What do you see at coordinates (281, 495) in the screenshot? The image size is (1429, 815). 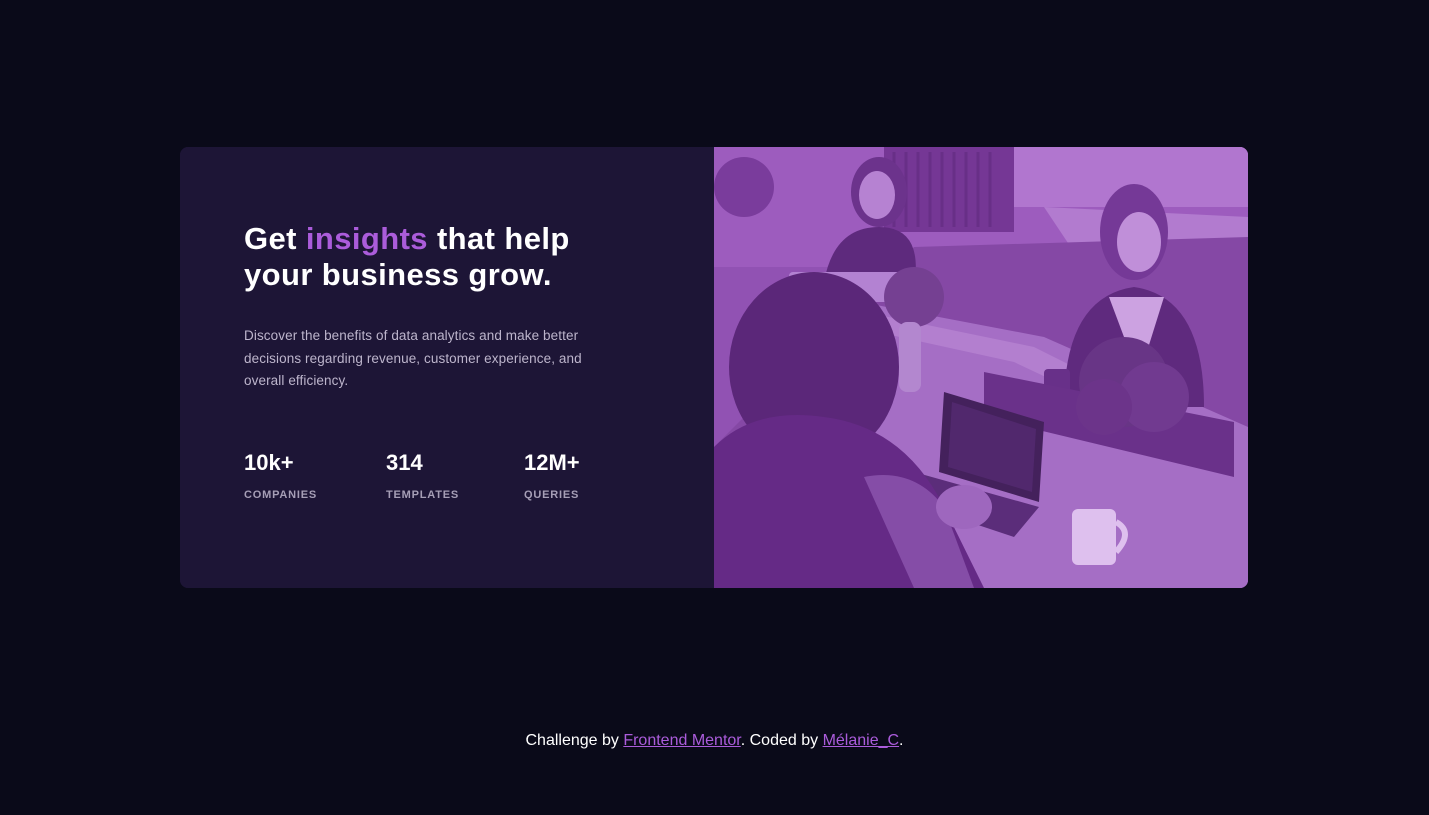 I see `stat-label: COMPANIES` at bounding box center [281, 495].